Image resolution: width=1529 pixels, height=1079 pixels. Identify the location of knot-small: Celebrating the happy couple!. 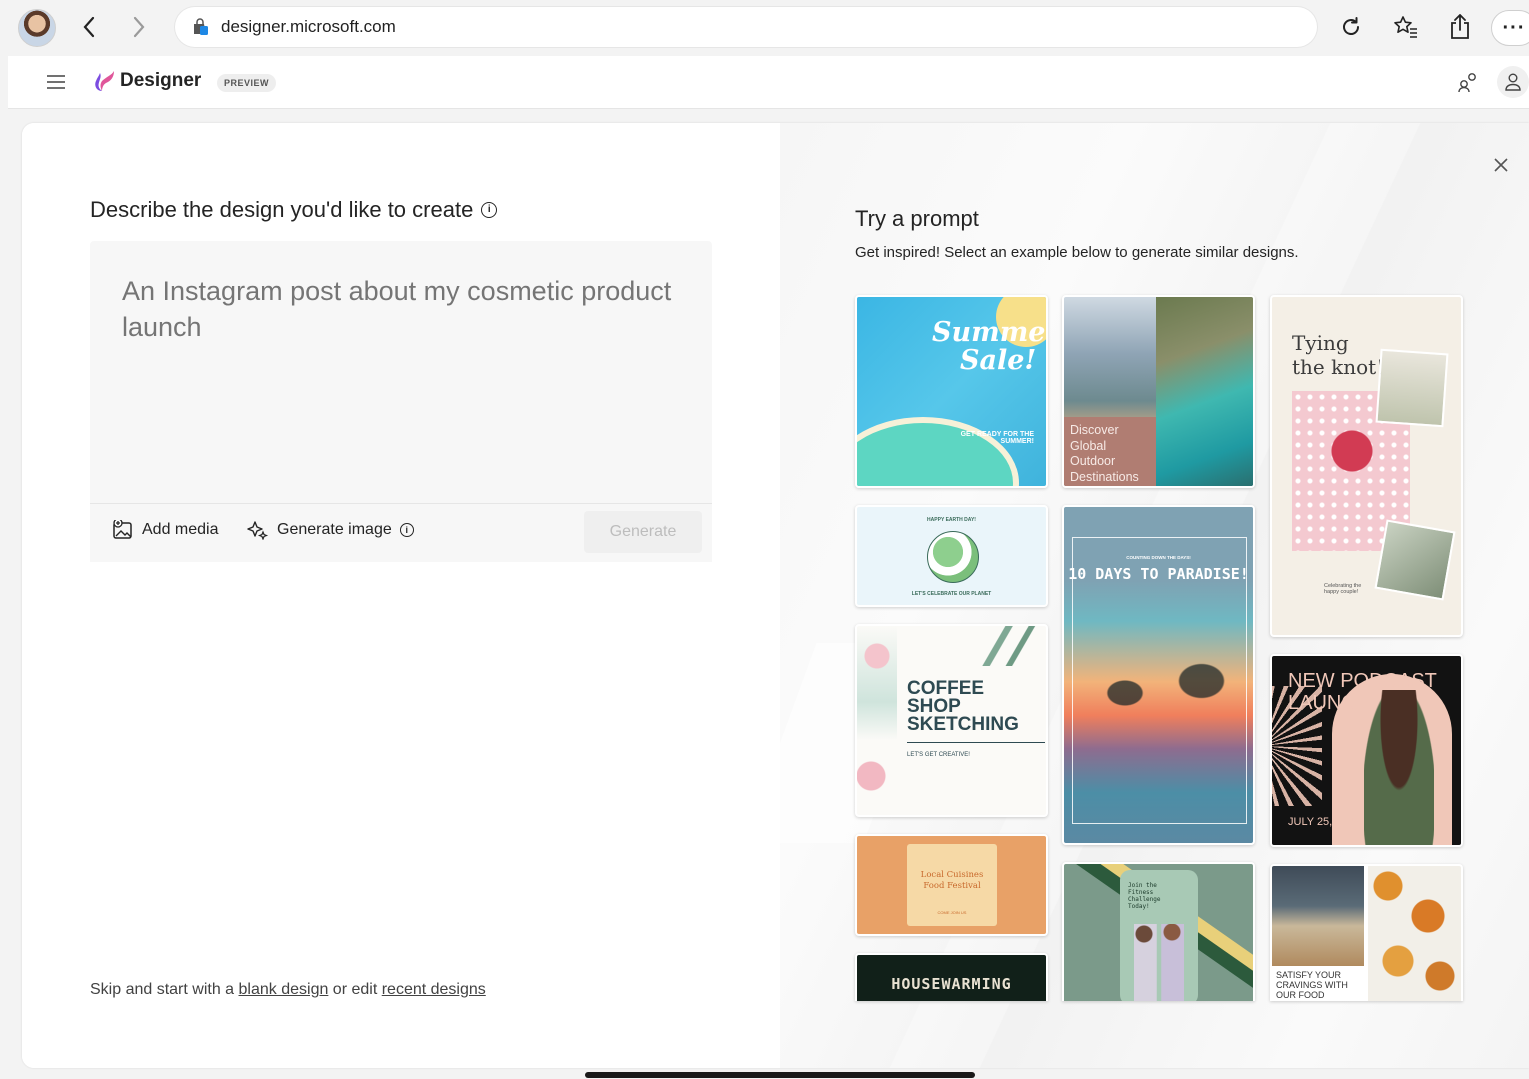
(1343, 589).